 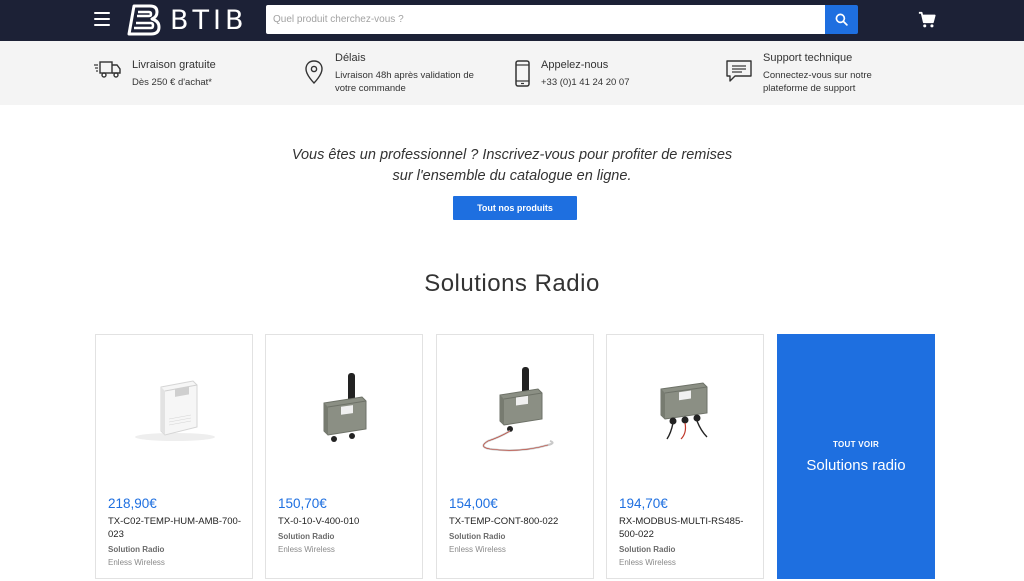 What do you see at coordinates (739, 71) in the screenshot?
I see `chat-support-icon` at bounding box center [739, 71].